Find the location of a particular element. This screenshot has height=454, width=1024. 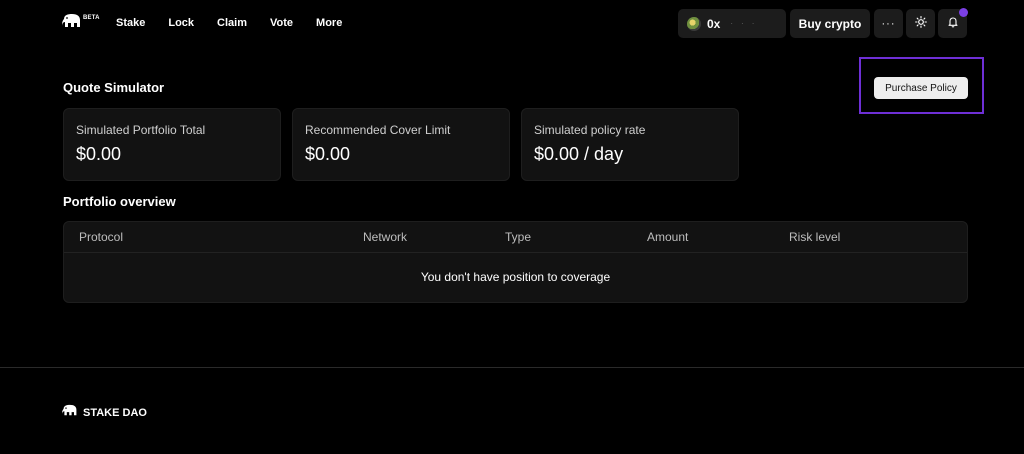

empty-state-message: You don't have position to coverage is located at coordinates (515, 277).